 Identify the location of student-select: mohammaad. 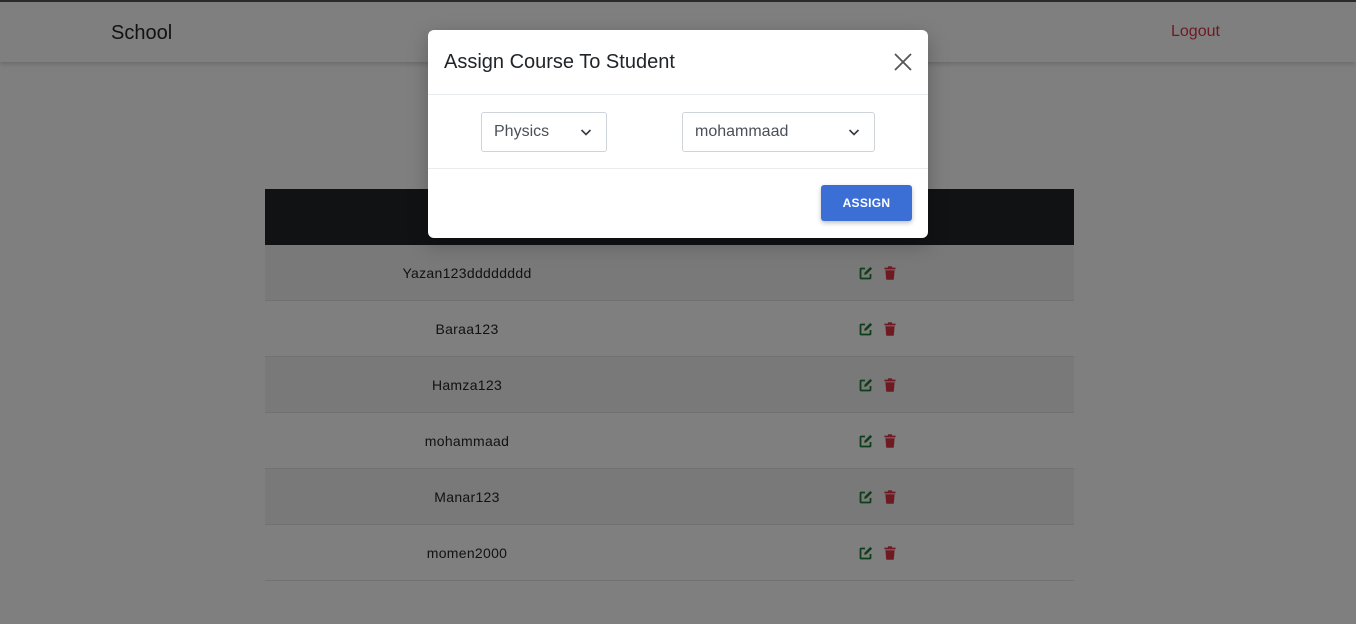
(778, 132).